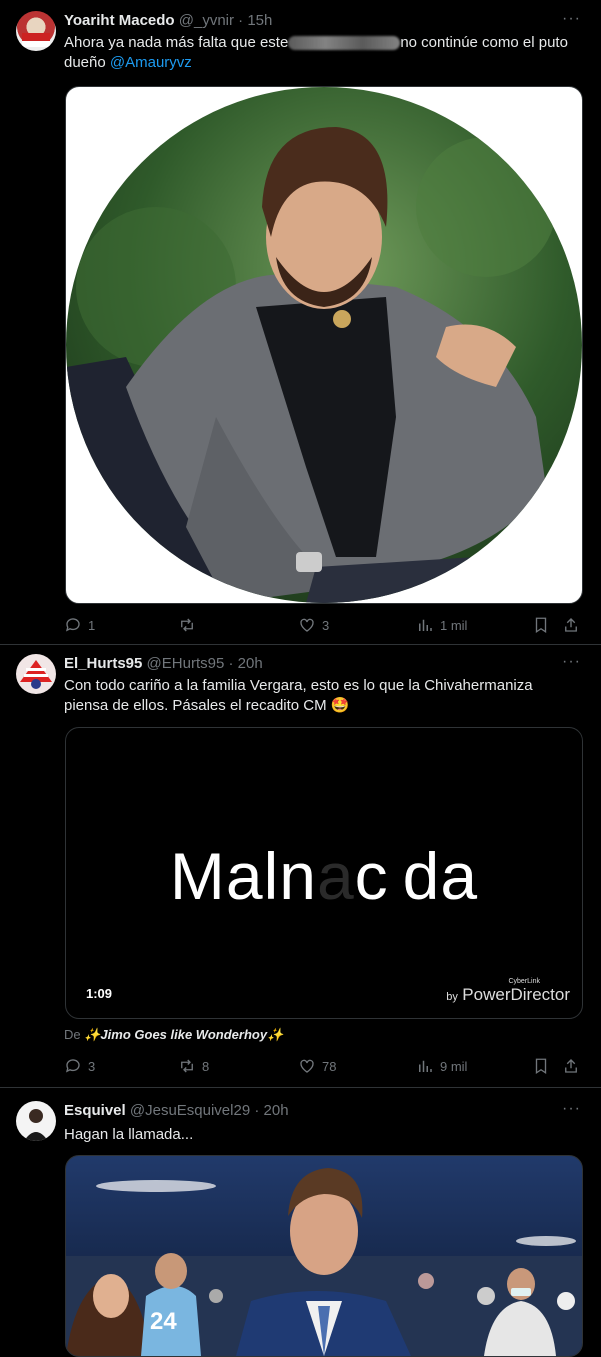 The height and width of the screenshot is (1357, 601). I want to click on reply-count: 3, so click(92, 1066).